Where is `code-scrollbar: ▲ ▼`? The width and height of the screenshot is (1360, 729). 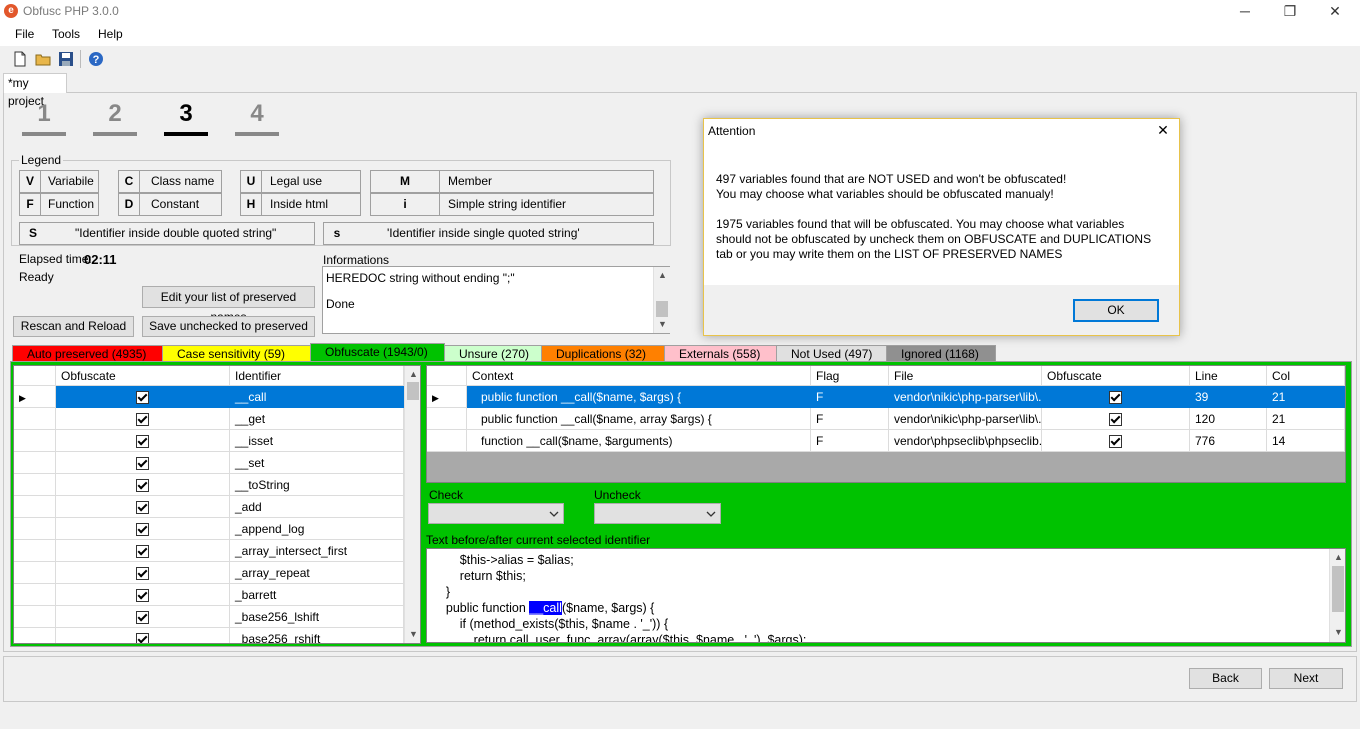 code-scrollbar: ▲ ▼ is located at coordinates (1337, 595).